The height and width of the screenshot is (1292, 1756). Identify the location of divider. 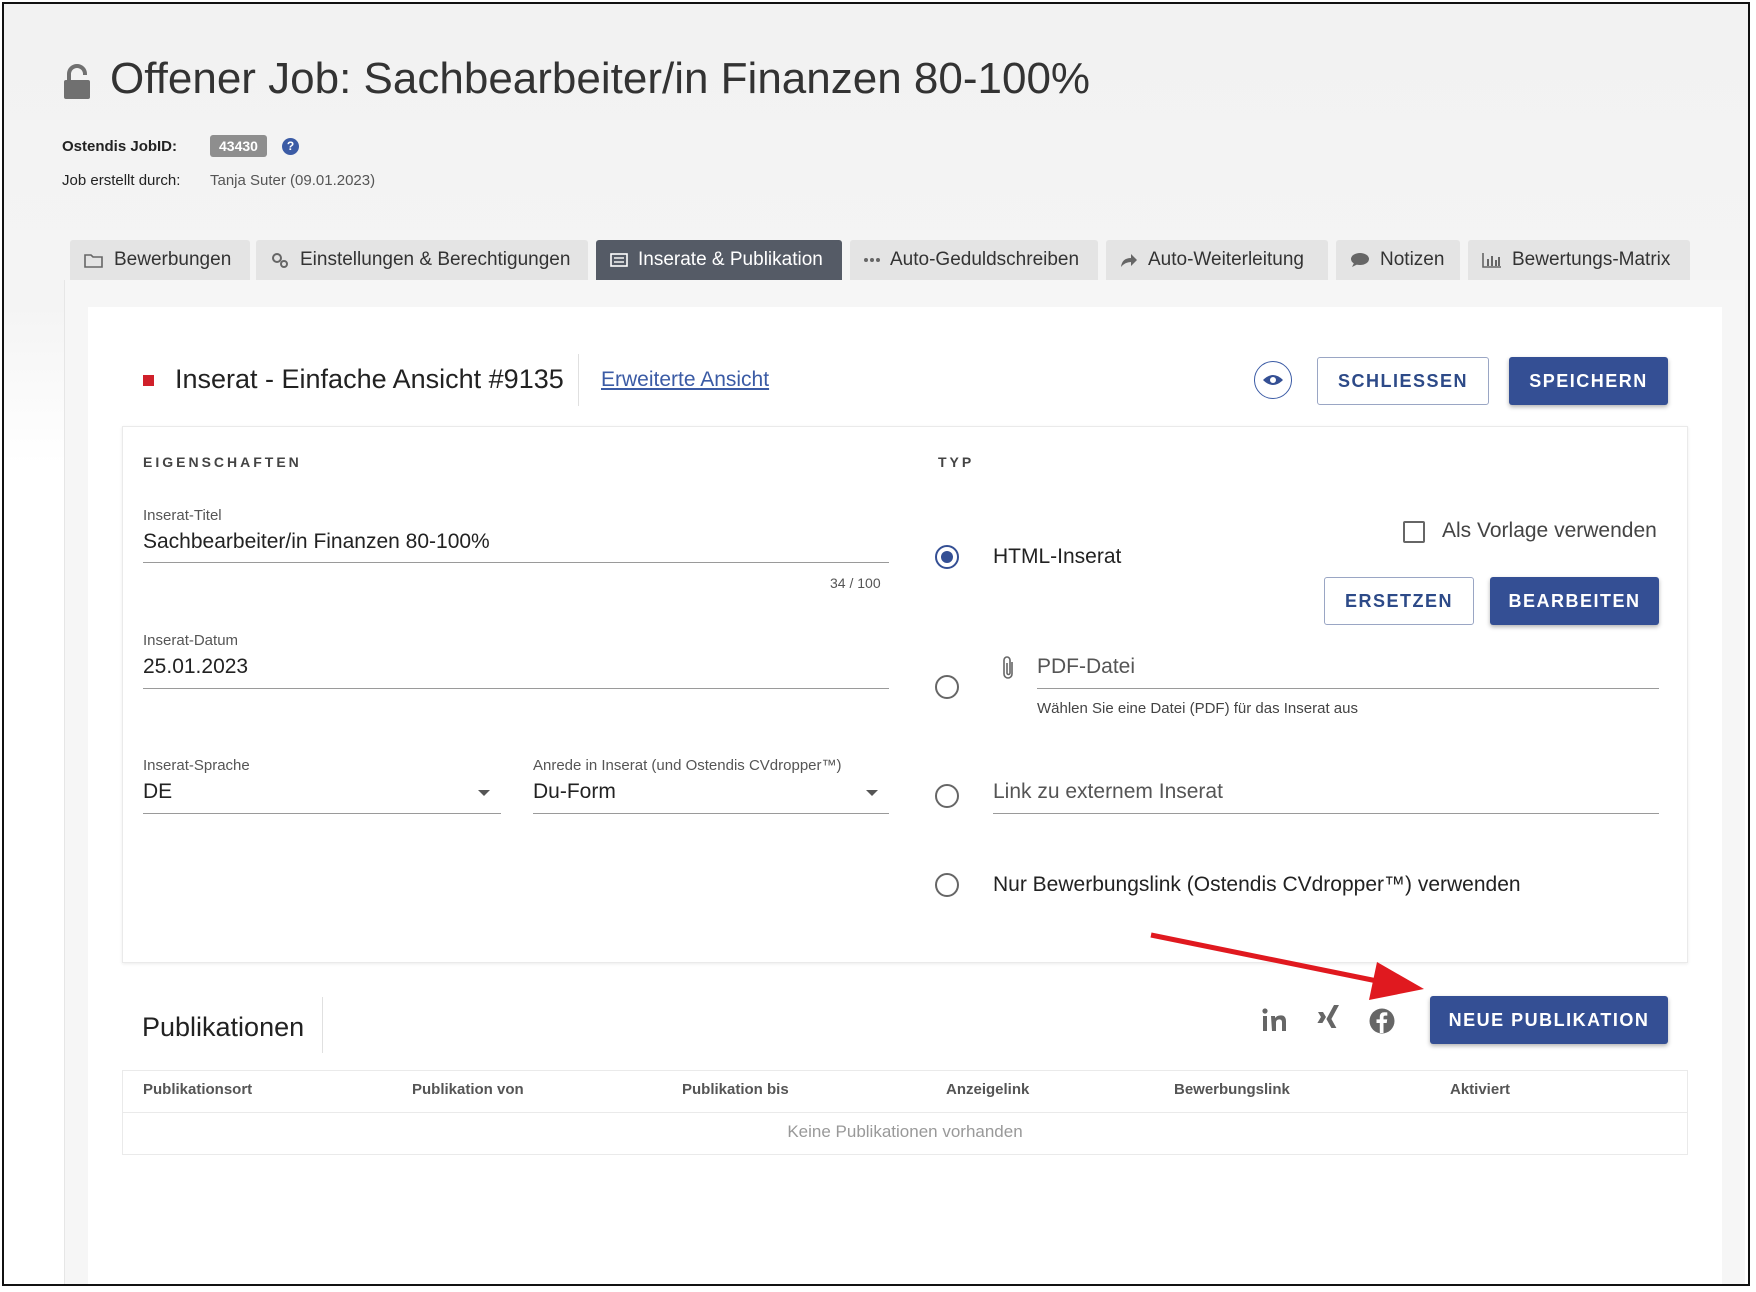
(322, 1025).